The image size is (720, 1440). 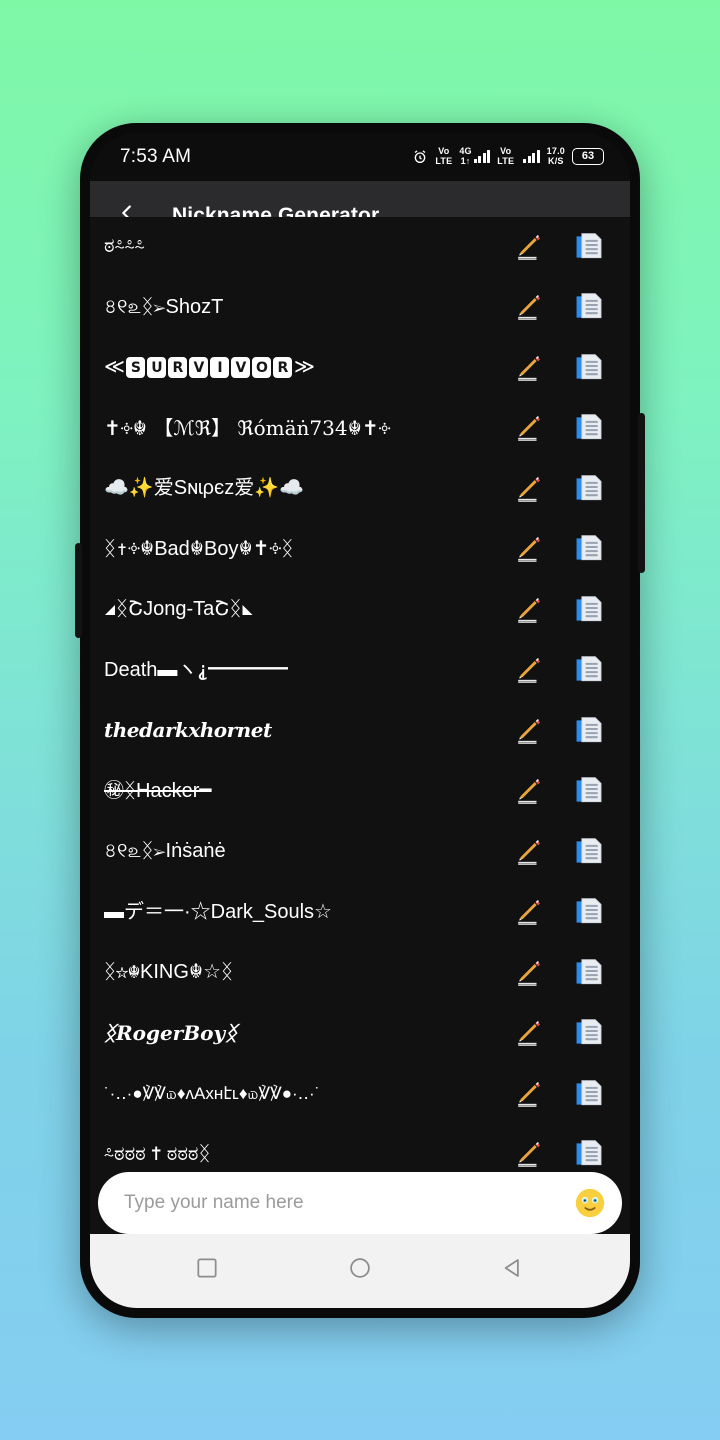 What do you see at coordinates (204, 488) in the screenshot?
I see `nickname-text: ☁️✨爱Sɴɩρєz爱✨☁️` at bounding box center [204, 488].